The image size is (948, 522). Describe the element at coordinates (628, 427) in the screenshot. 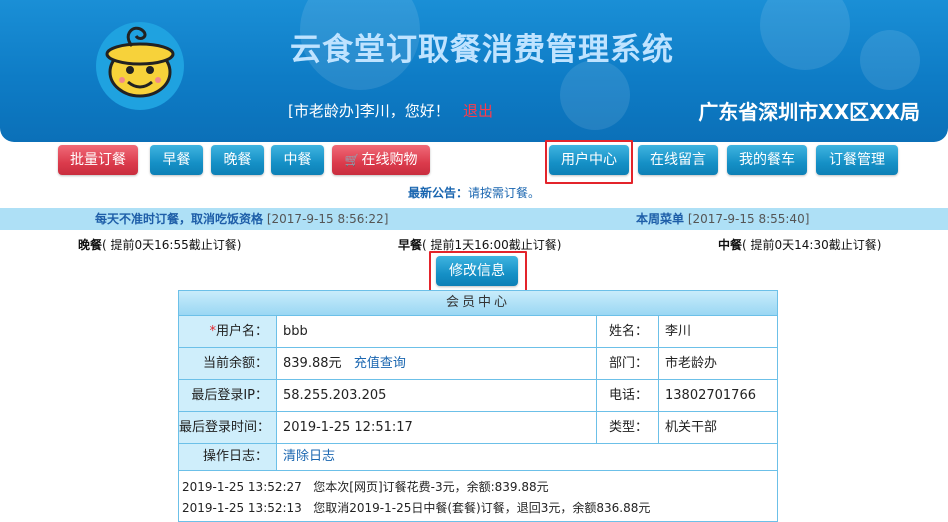

I see `type-label: 类型：` at that location.